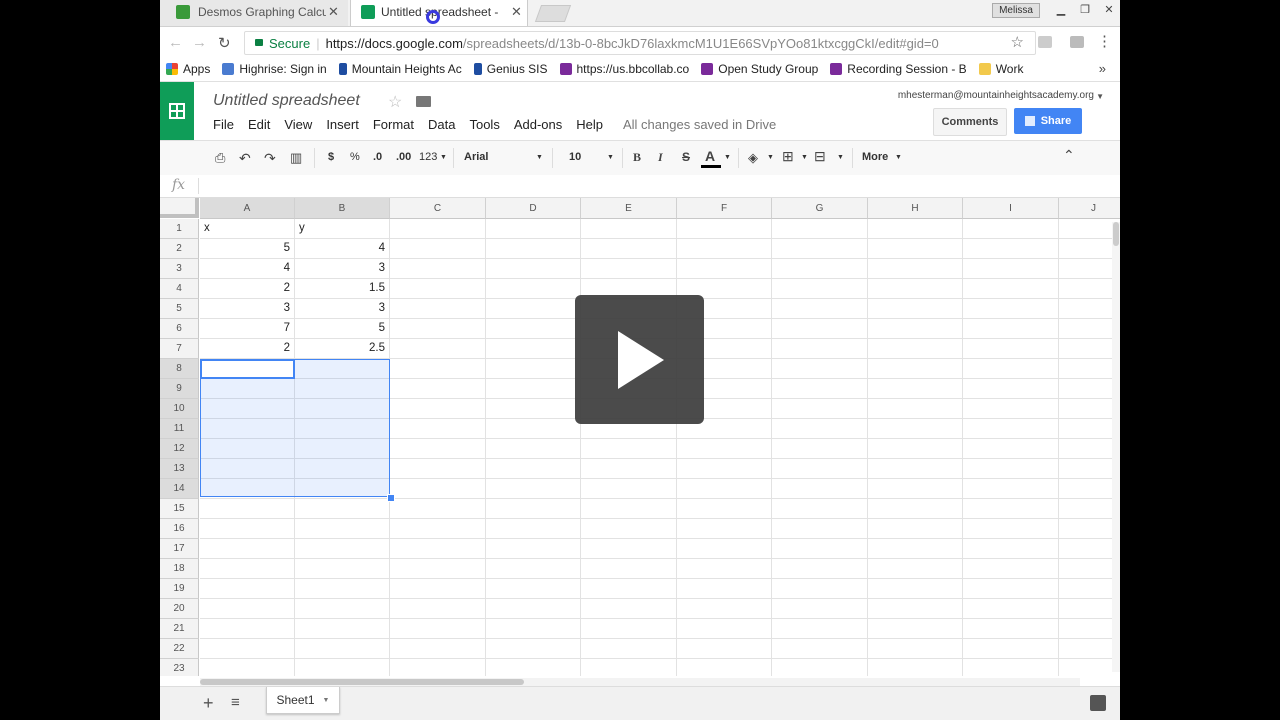  What do you see at coordinates (179, 309) in the screenshot?
I see `row-header: 5` at bounding box center [179, 309].